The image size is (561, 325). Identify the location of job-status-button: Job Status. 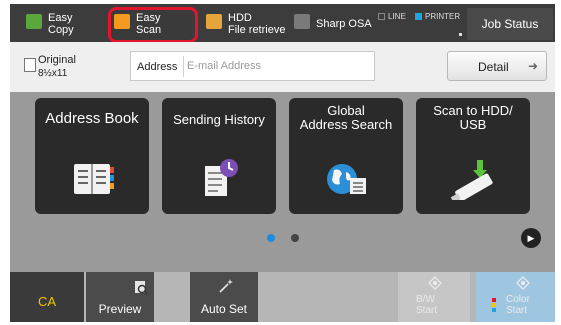
(510, 24).